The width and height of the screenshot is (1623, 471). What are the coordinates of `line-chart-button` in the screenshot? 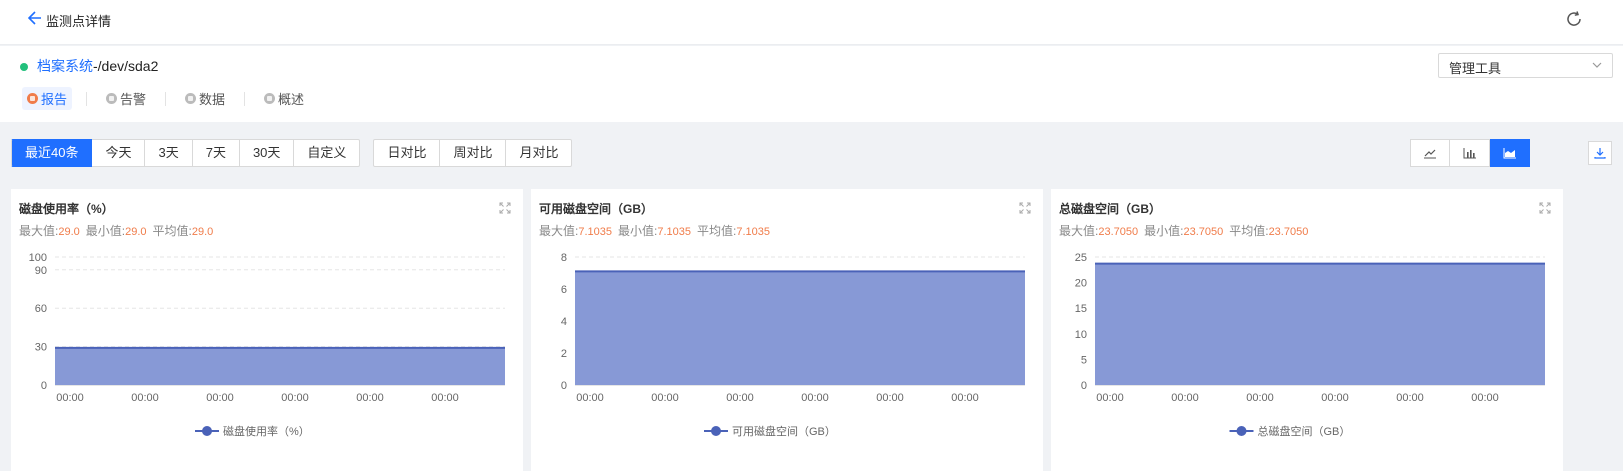 It's located at (1430, 153).